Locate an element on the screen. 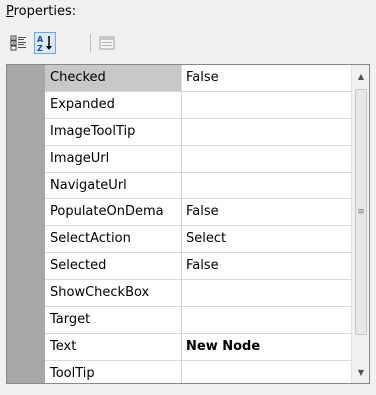 The height and width of the screenshot is (395, 376). property-row-imageurl: ImageUrl is located at coordinates (198, 159).